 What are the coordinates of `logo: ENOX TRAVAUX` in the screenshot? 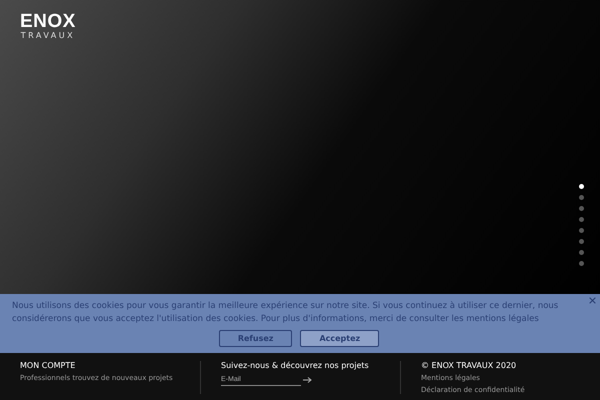 It's located at (48, 26).